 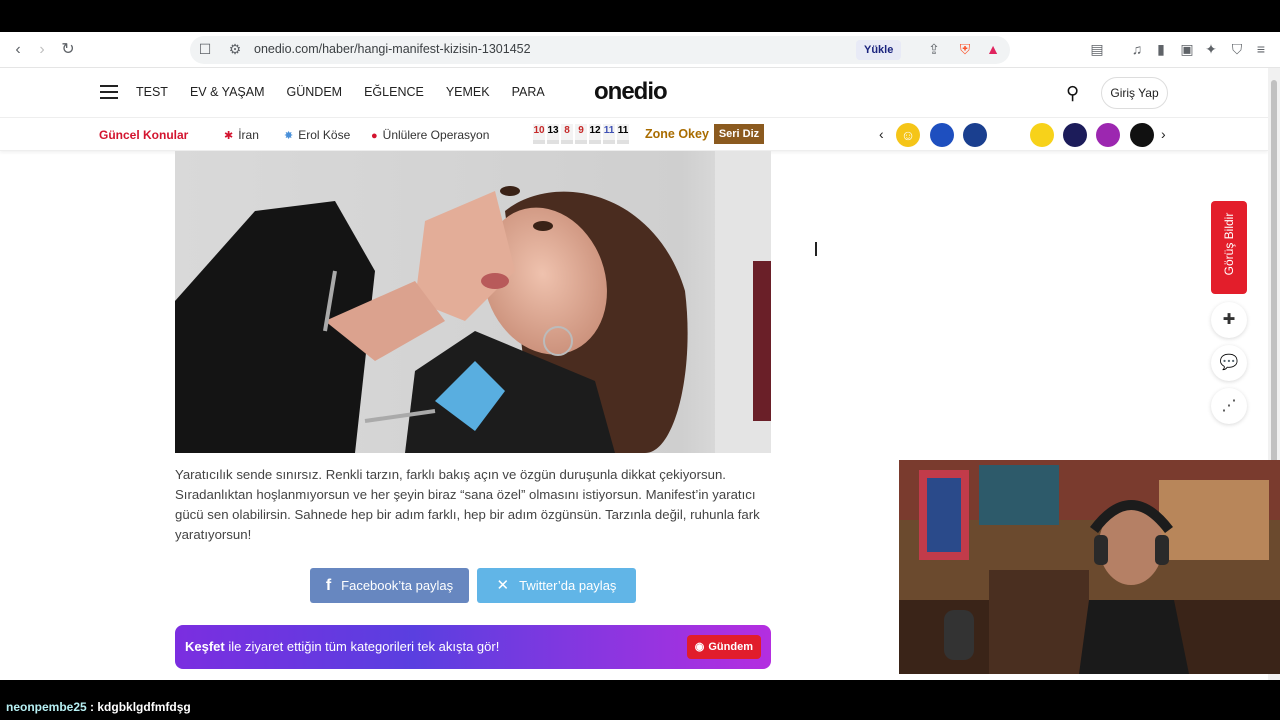 What do you see at coordinates (677, 134) in the screenshot?
I see `zone-okey-link: Zone Okey` at bounding box center [677, 134].